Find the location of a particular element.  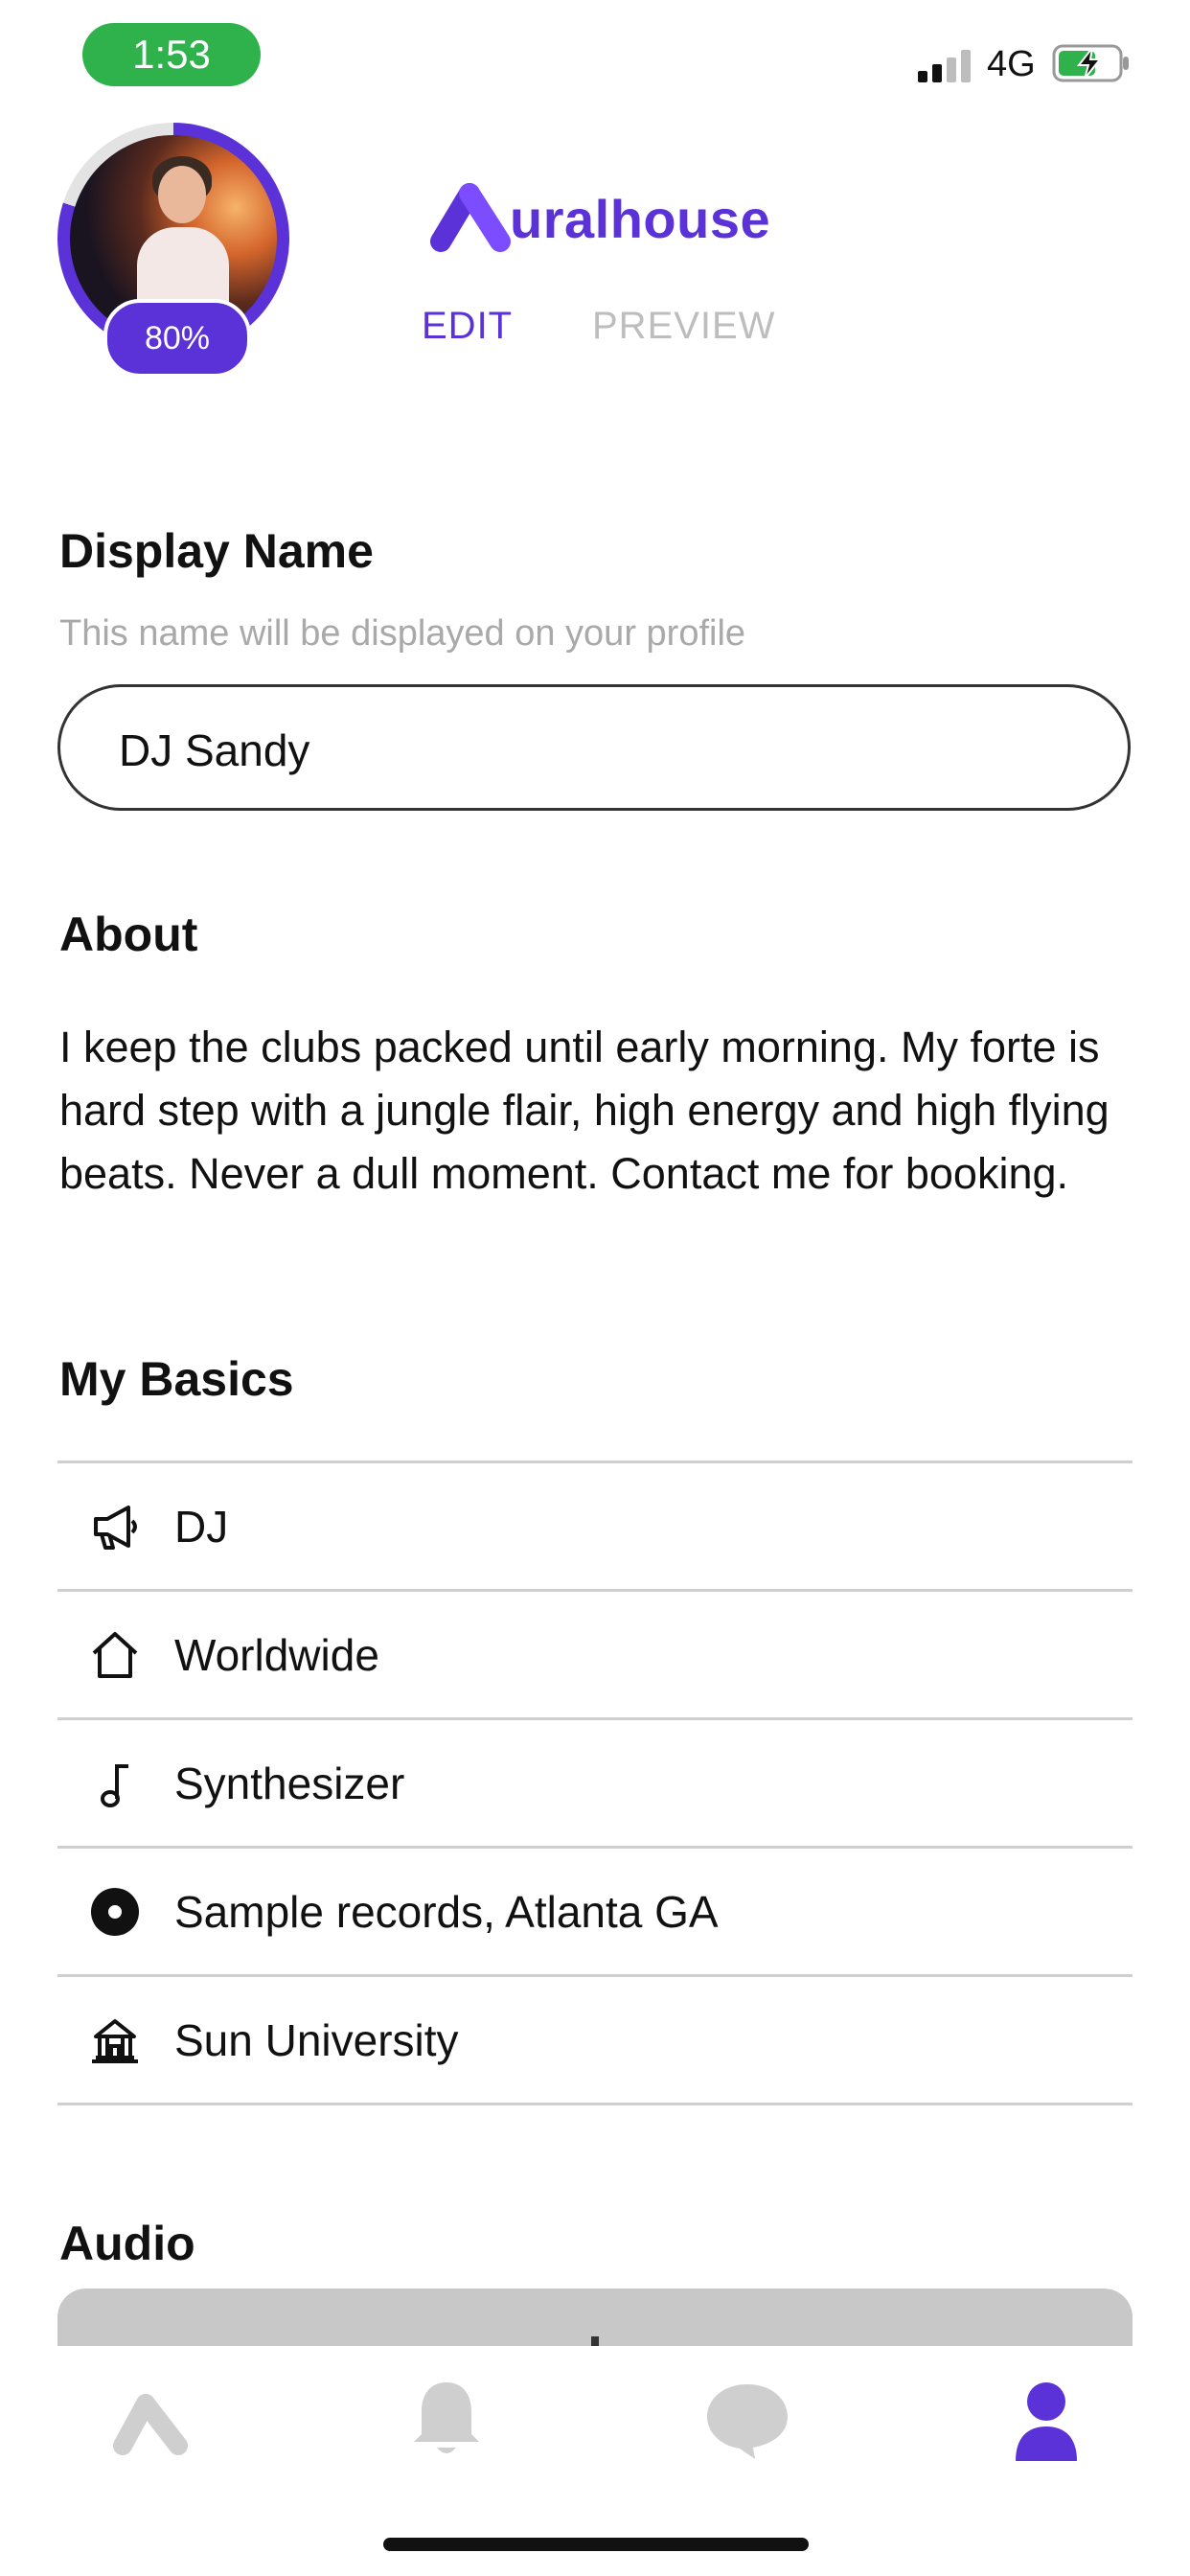

university-icon is located at coordinates (115, 2040).